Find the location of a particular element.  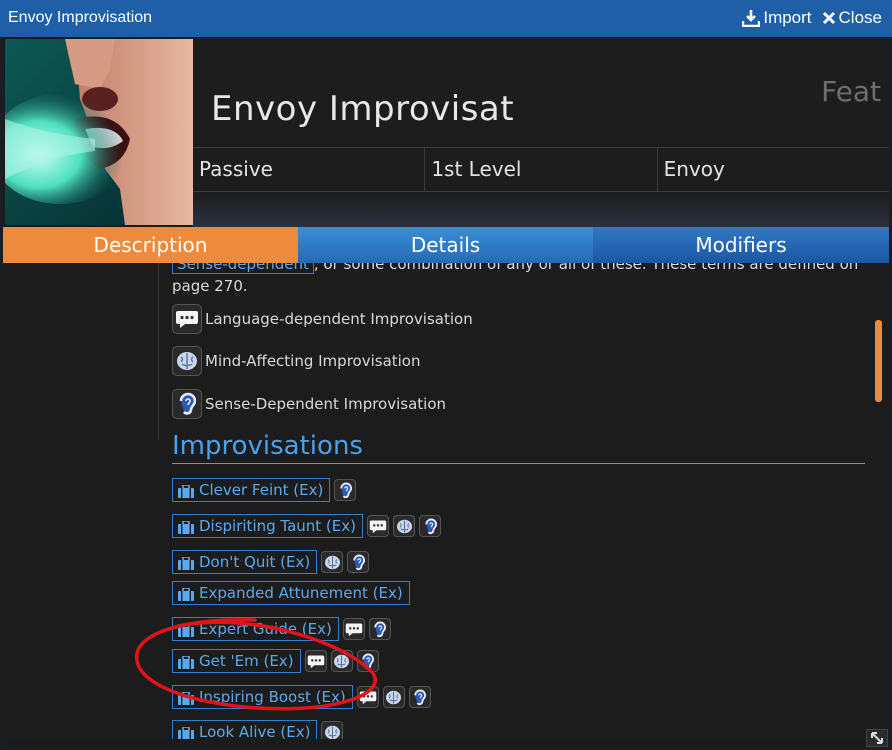

improvisation-label: Expert Guide (Ex) is located at coordinates (265, 629).